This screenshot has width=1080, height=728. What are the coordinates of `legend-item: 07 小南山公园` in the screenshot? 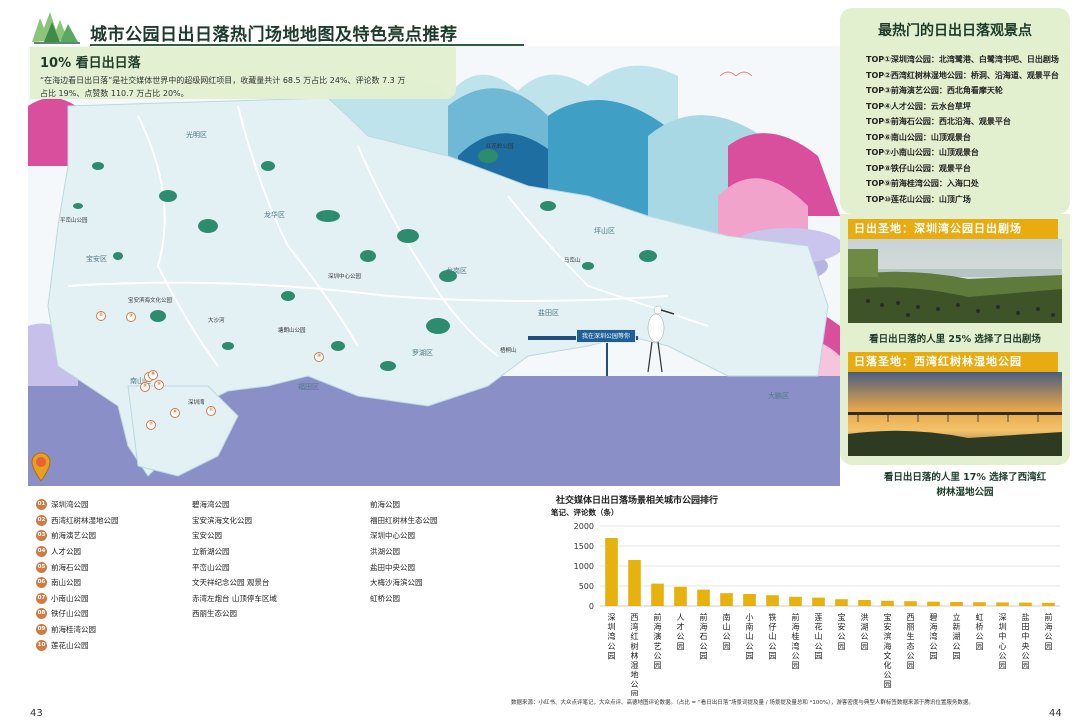 It's located at (77, 599).